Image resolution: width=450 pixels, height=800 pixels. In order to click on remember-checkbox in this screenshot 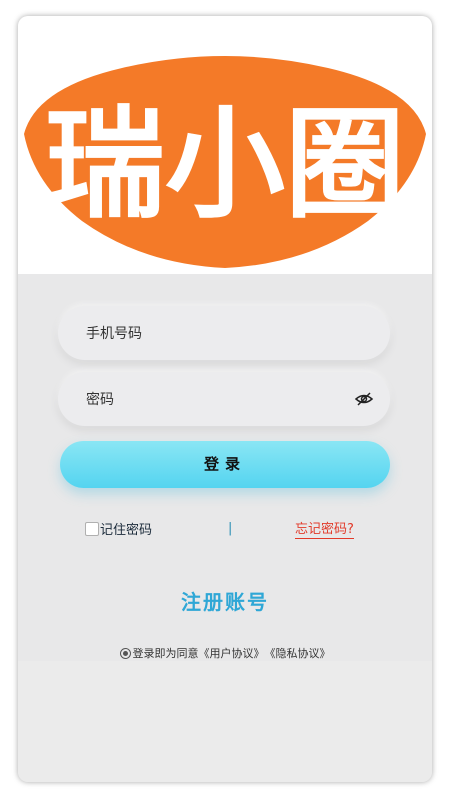, I will do `click(92, 528)`.